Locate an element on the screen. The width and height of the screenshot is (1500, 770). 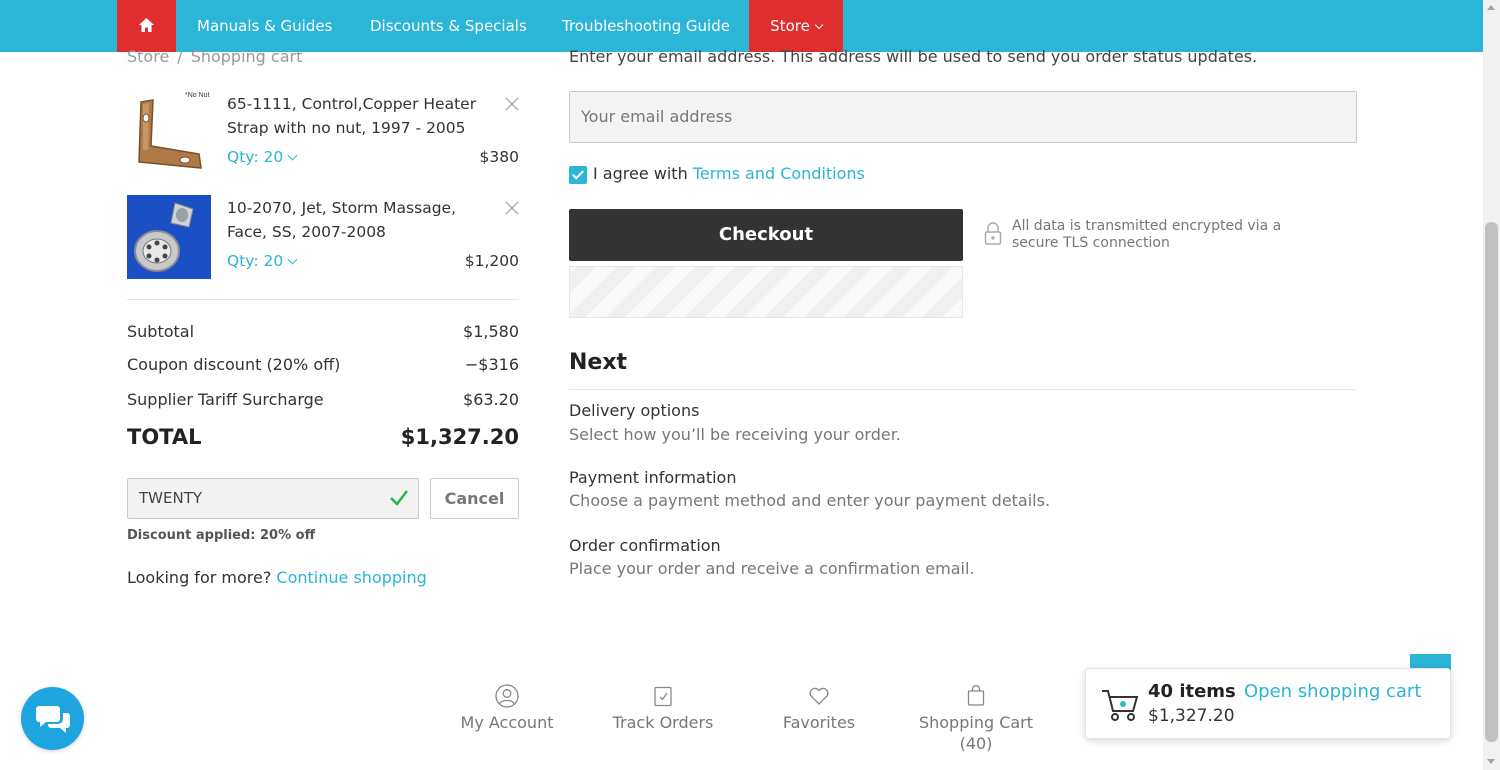
step-delivery-title: Delivery options is located at coordinates (634, 410).